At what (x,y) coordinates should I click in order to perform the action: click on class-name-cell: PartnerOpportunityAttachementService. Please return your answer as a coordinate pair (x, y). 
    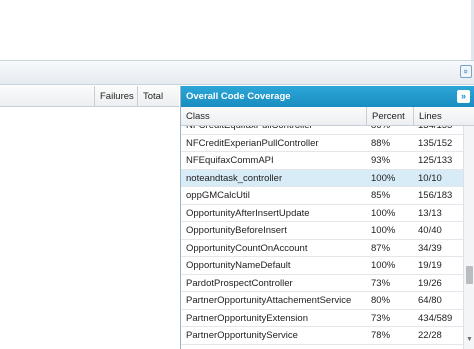
    Looking at the image, I should click on (269, 300).